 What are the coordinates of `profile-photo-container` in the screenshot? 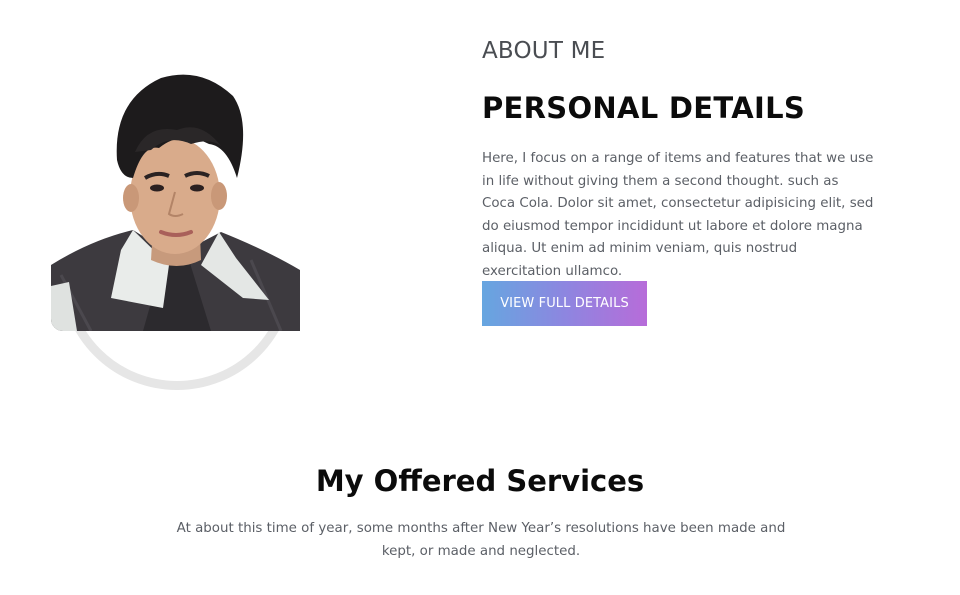 It's located at (175, 225).